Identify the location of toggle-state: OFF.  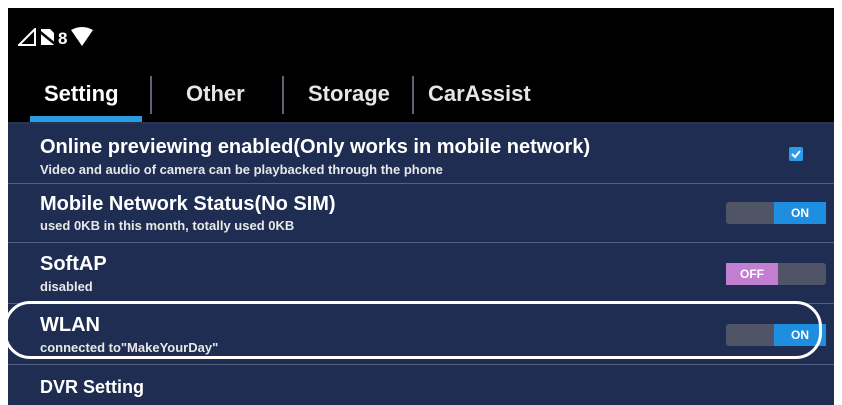
(752, 274).